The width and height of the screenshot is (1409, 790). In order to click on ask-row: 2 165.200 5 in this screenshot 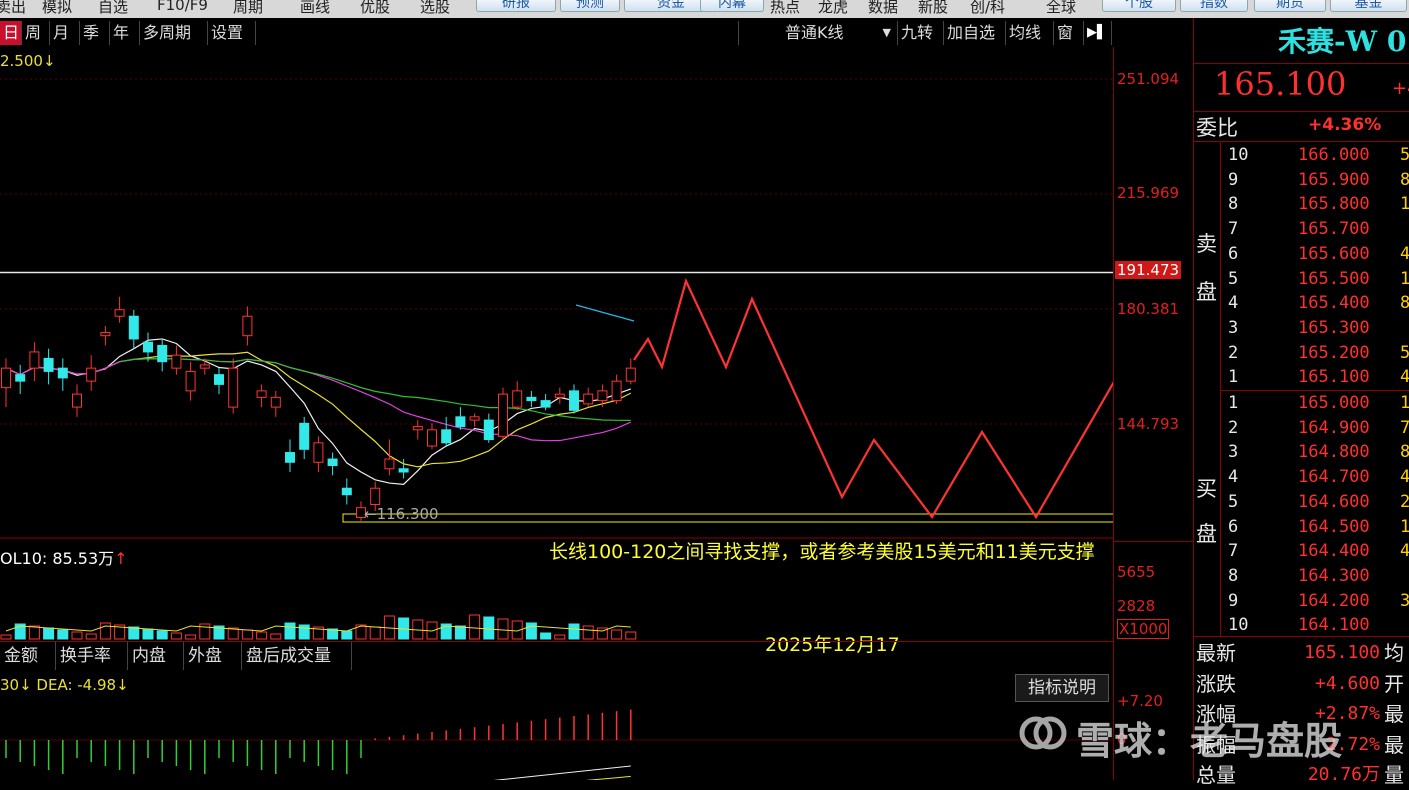, I will do `click(1314, 353)`.